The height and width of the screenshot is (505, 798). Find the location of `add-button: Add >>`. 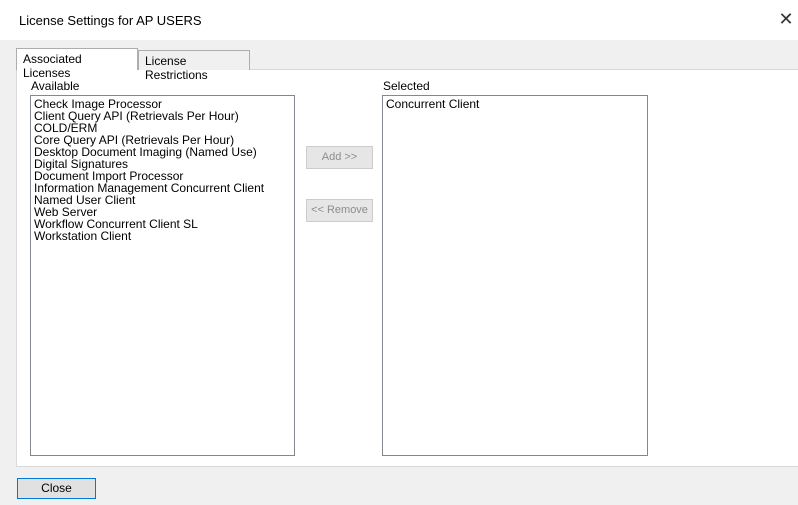

add-button: Add >> is located at coordinates (339, 157).